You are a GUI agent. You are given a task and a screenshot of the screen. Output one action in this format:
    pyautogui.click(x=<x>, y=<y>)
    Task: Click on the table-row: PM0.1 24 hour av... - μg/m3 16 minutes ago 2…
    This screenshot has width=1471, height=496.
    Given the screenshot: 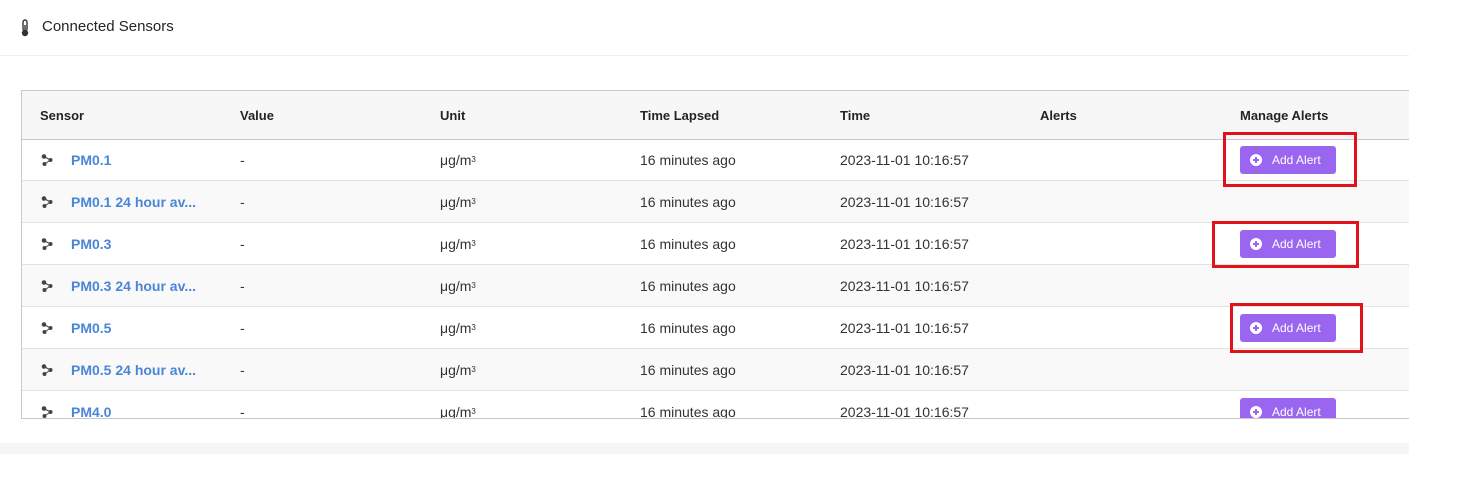 What is the action you would take?
    pyautogui.click(x=715, y=202)
    